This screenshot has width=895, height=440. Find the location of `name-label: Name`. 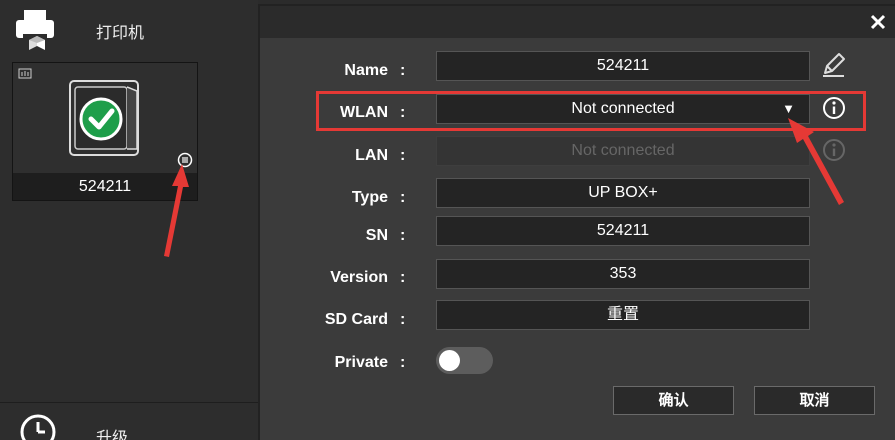

name-label: Name is located at coordinates (366, 70).